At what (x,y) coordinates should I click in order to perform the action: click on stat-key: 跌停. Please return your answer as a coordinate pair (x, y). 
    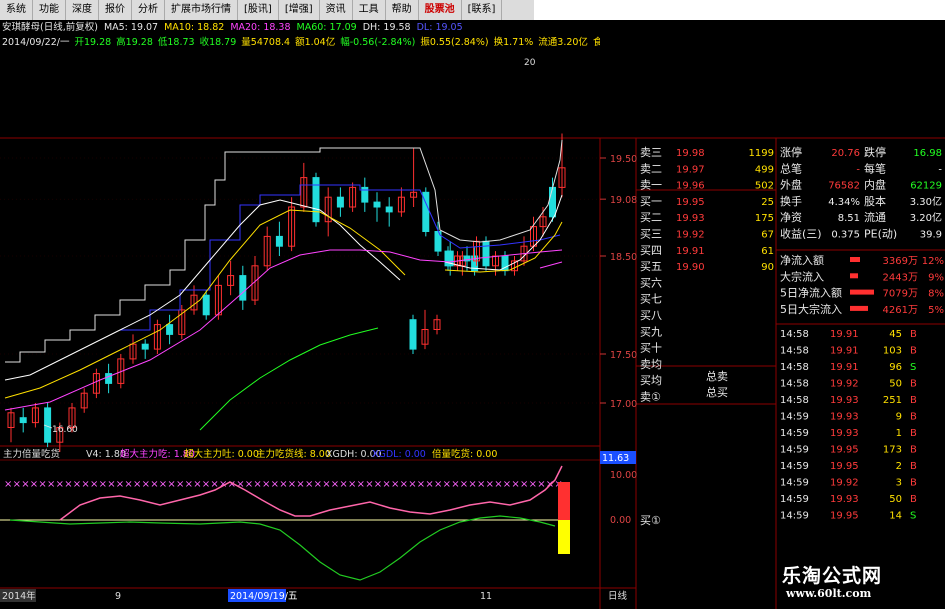
    Looking at the image, I should click on (875, 152).